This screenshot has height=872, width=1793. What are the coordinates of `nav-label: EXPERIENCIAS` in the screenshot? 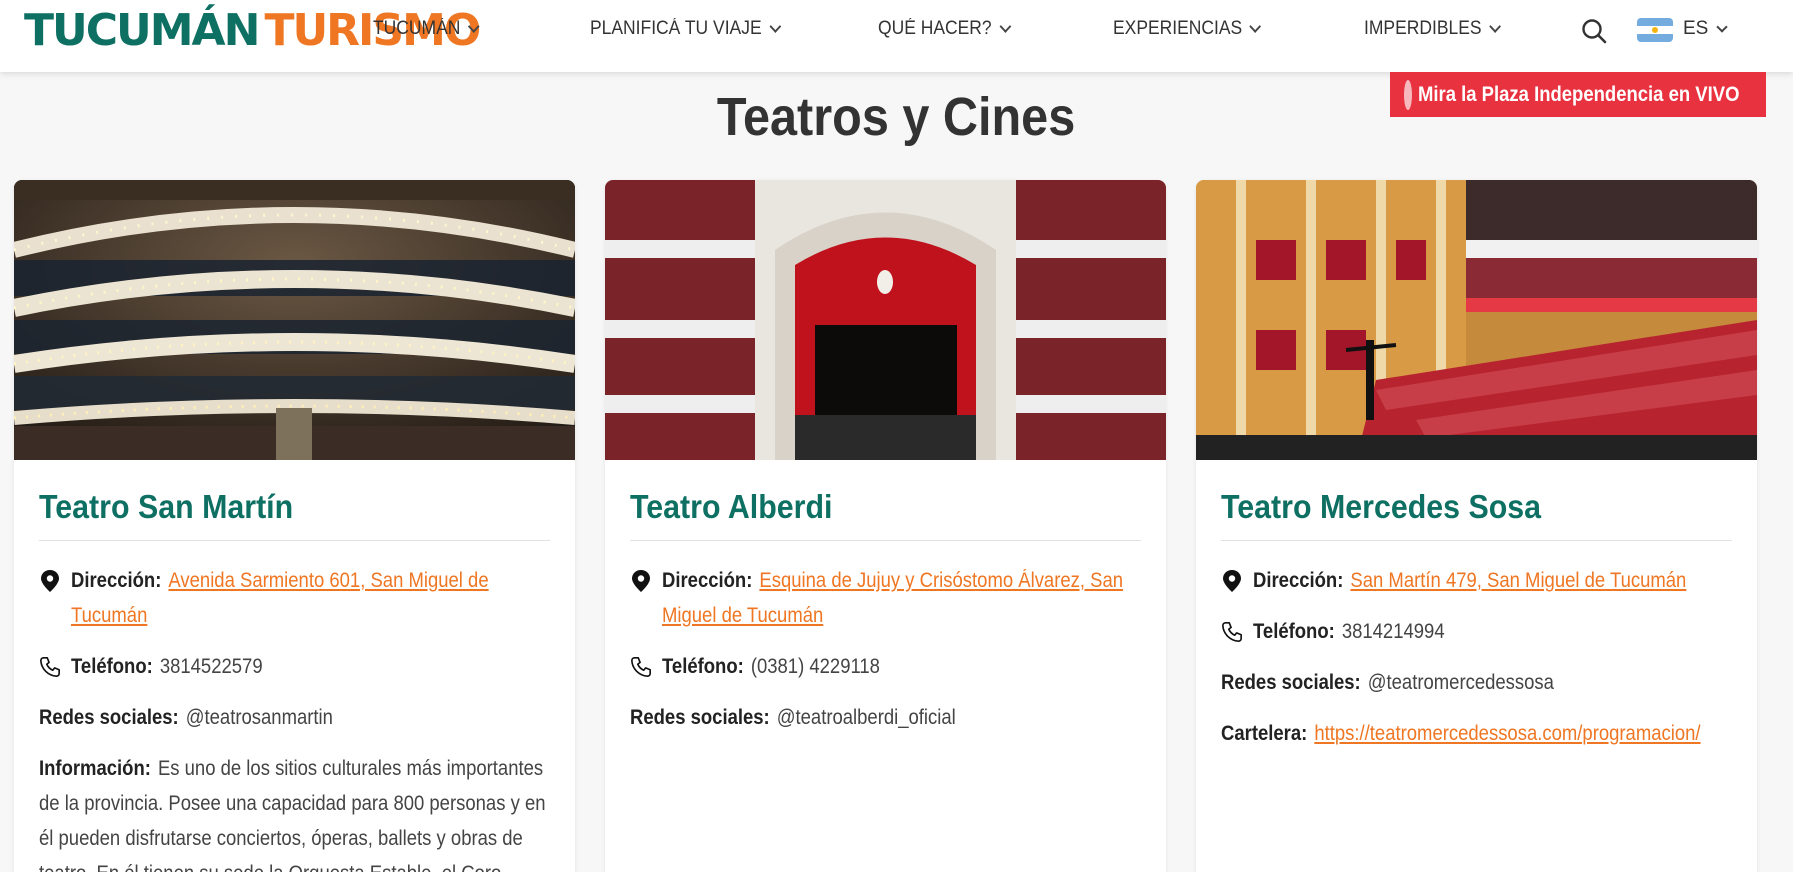 It's located at (1178, 28).